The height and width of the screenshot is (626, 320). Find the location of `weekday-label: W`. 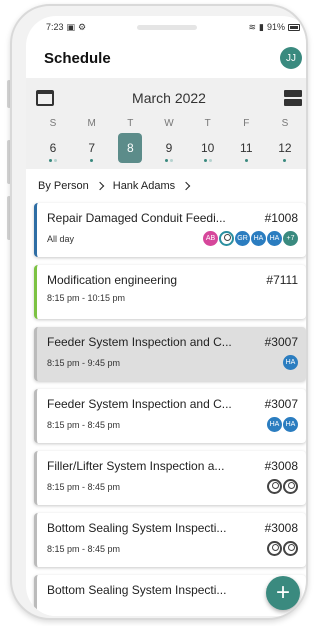

weekday-label: W is located at coordinates (169, 123).